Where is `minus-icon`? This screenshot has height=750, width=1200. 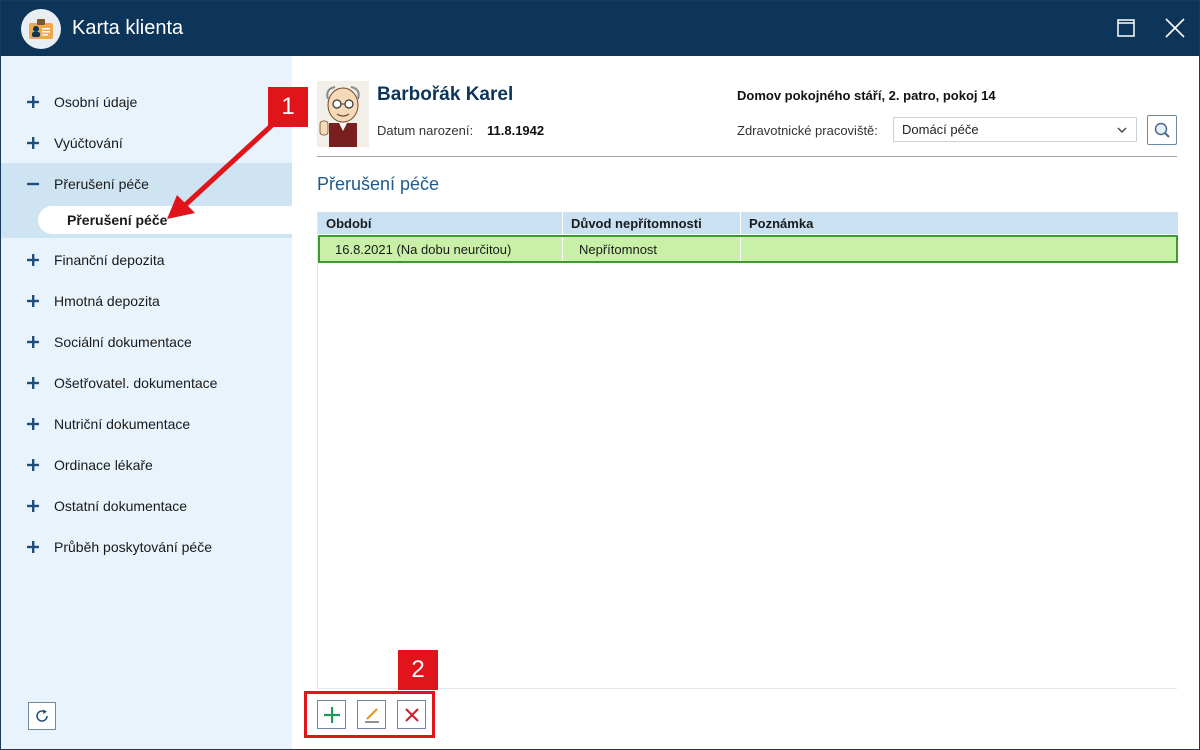
minus-icon is located at coordinates (33, 183).